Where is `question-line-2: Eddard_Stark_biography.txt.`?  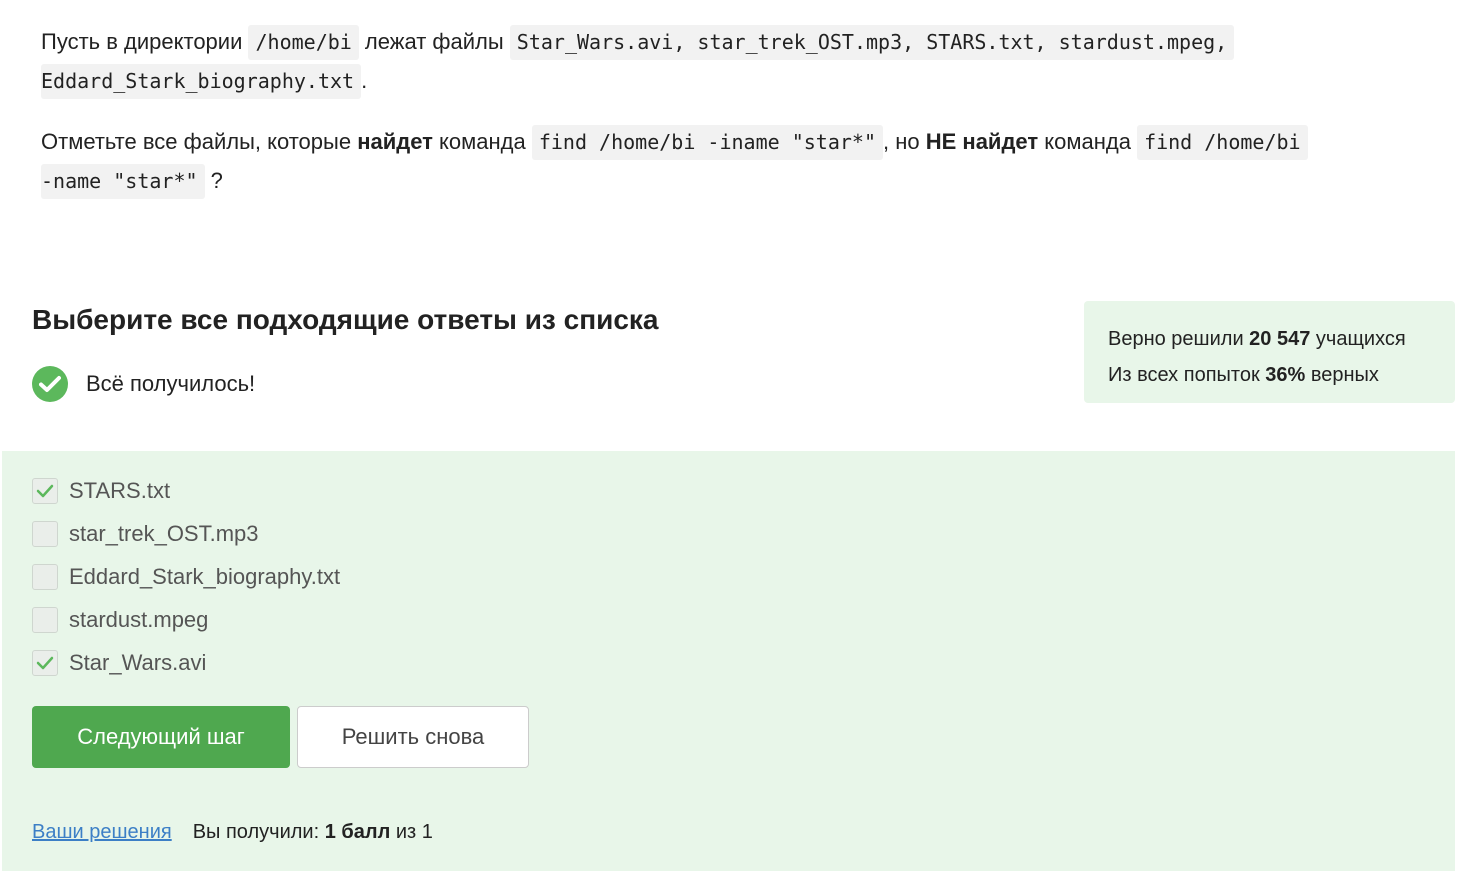
question-line-2: Eddard_Stark_biography.txt. is located at coordinates (731, 80).